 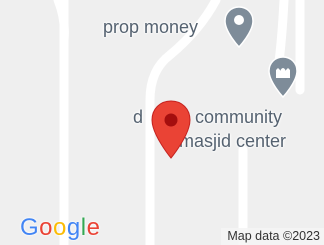 I want to click on poi-label-masjid-line2: masjid center, so click(x=232, y=141).